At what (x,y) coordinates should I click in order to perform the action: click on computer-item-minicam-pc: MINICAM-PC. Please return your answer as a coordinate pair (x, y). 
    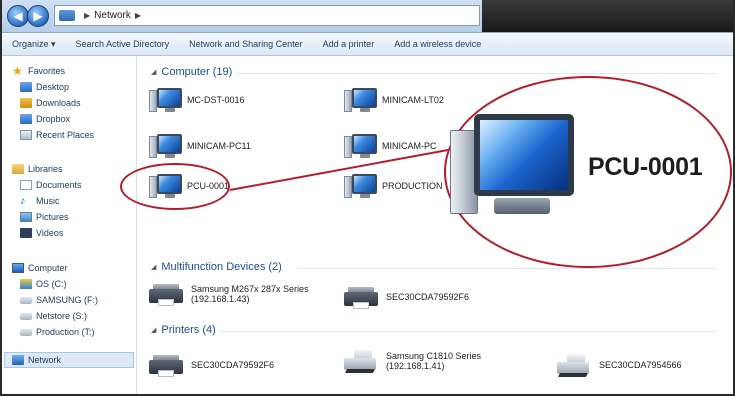
    Looking at the image, I should click on (390, 146).